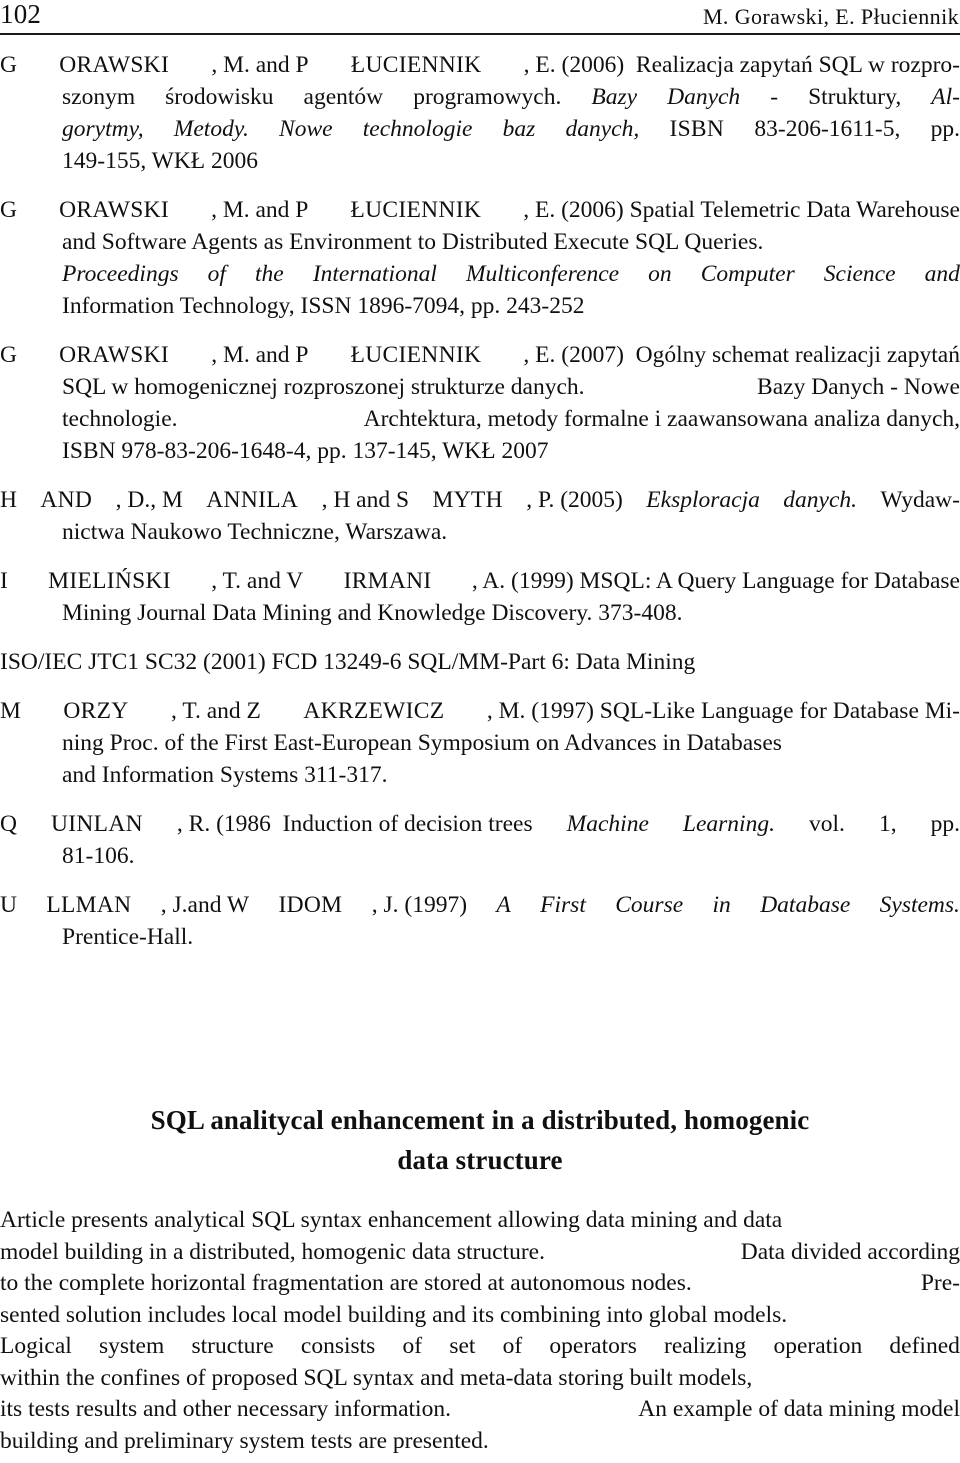  Describe the element at coordinates (8, 500) in the screenshot. I see `text-run: H` at that location.